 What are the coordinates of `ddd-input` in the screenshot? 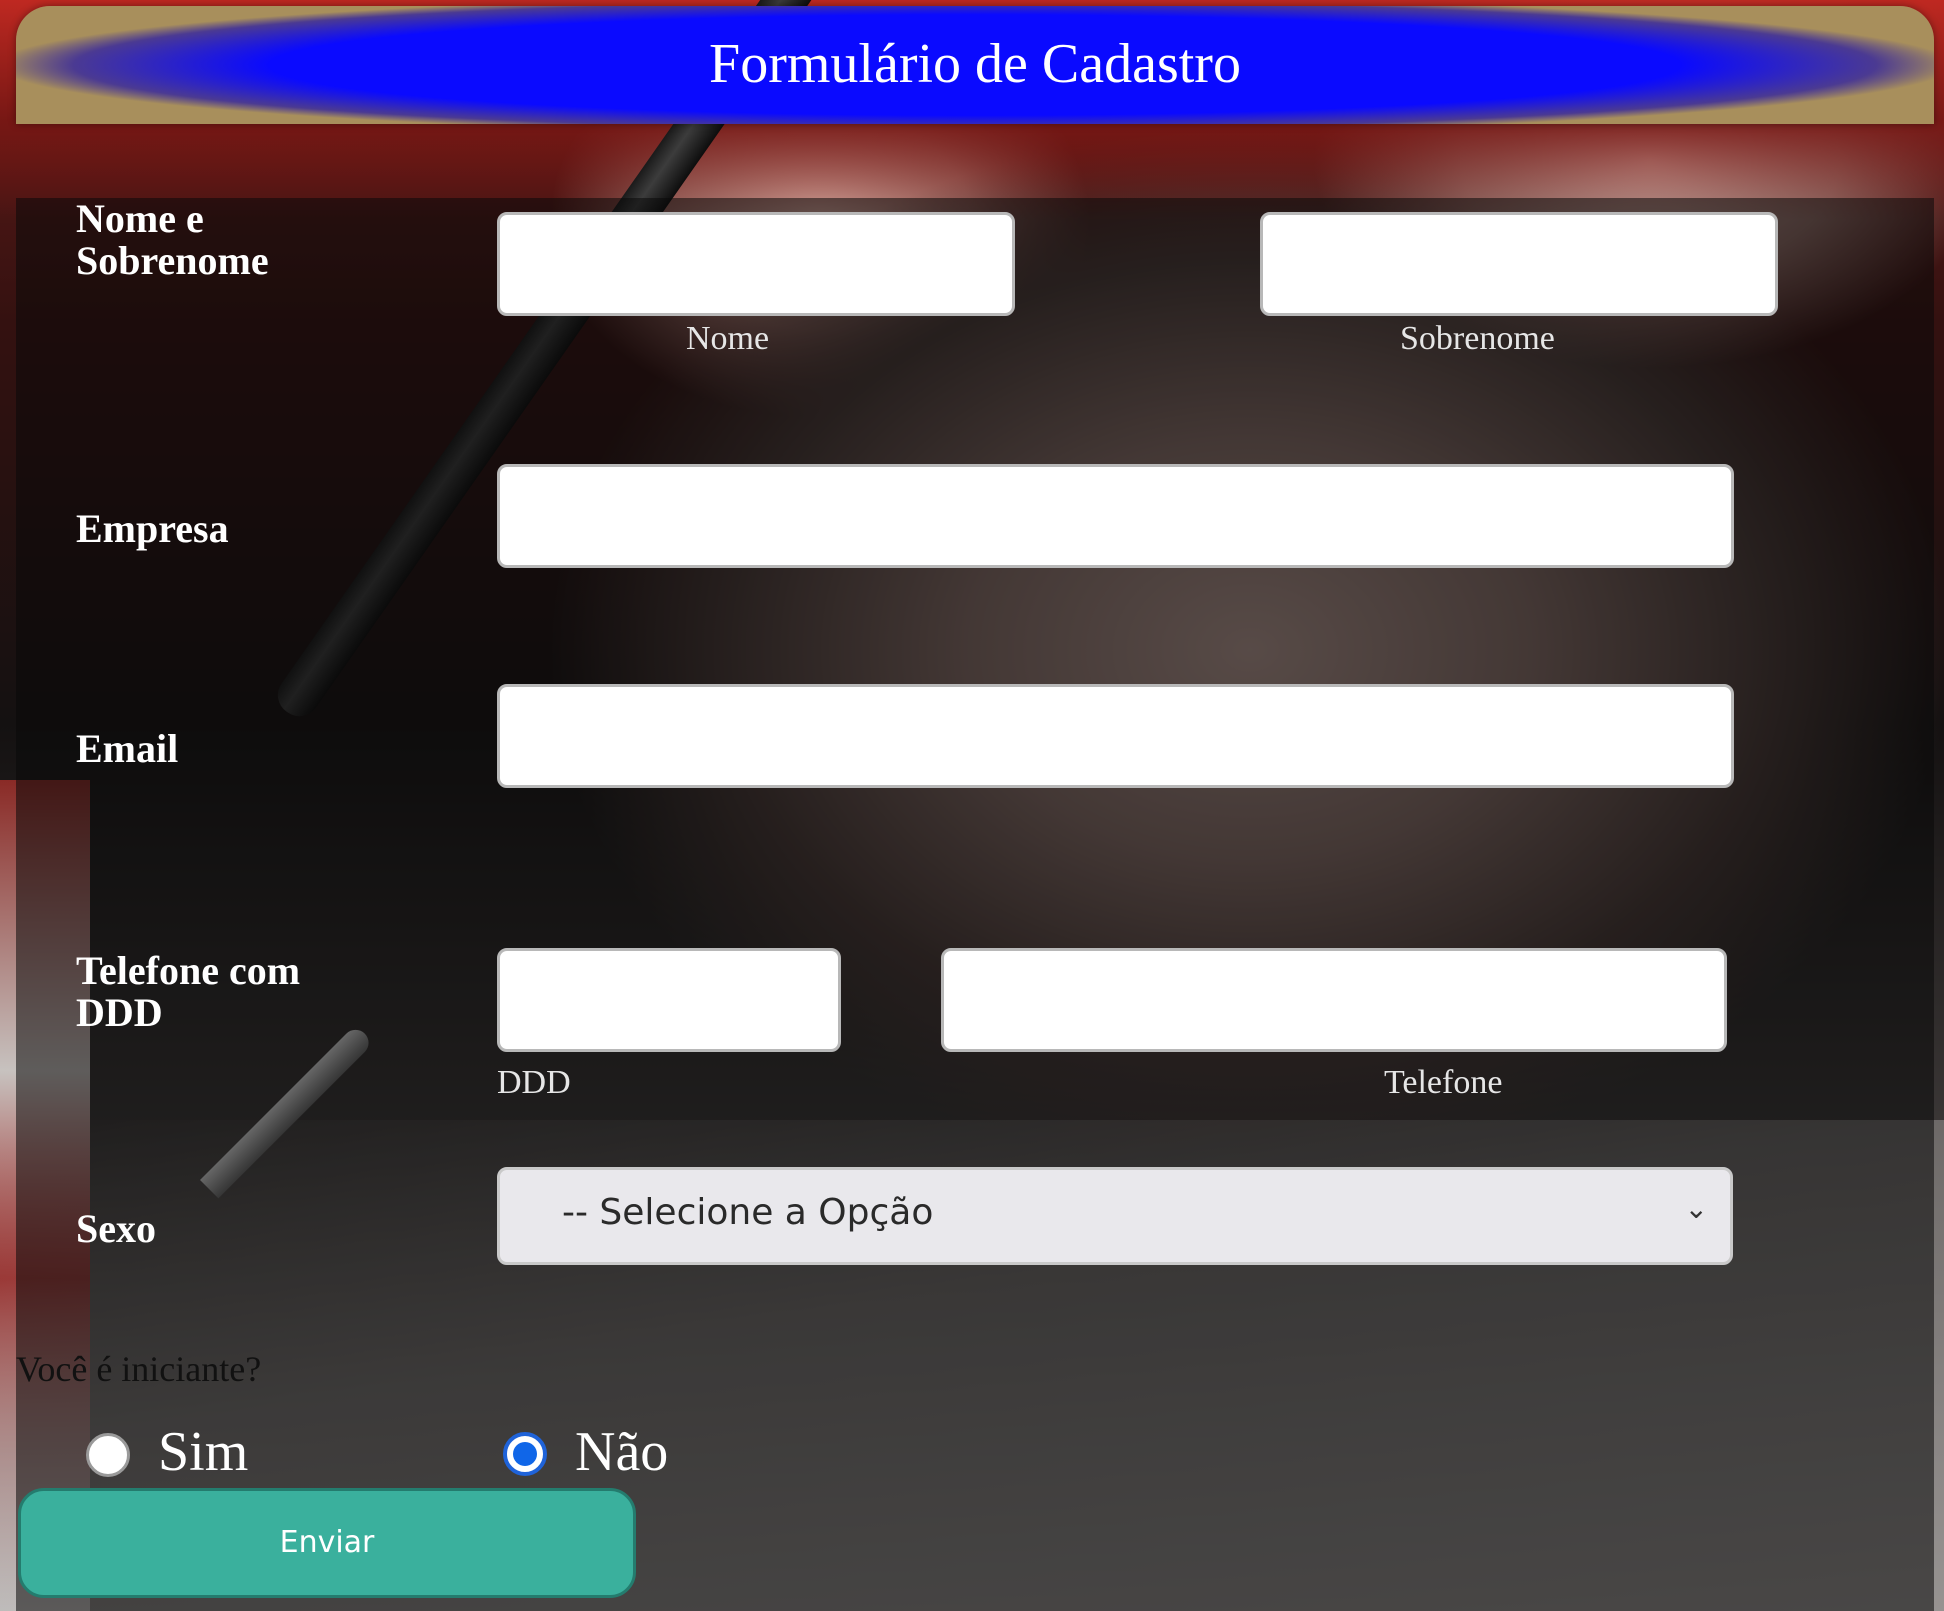 It's located at (669, 1000).